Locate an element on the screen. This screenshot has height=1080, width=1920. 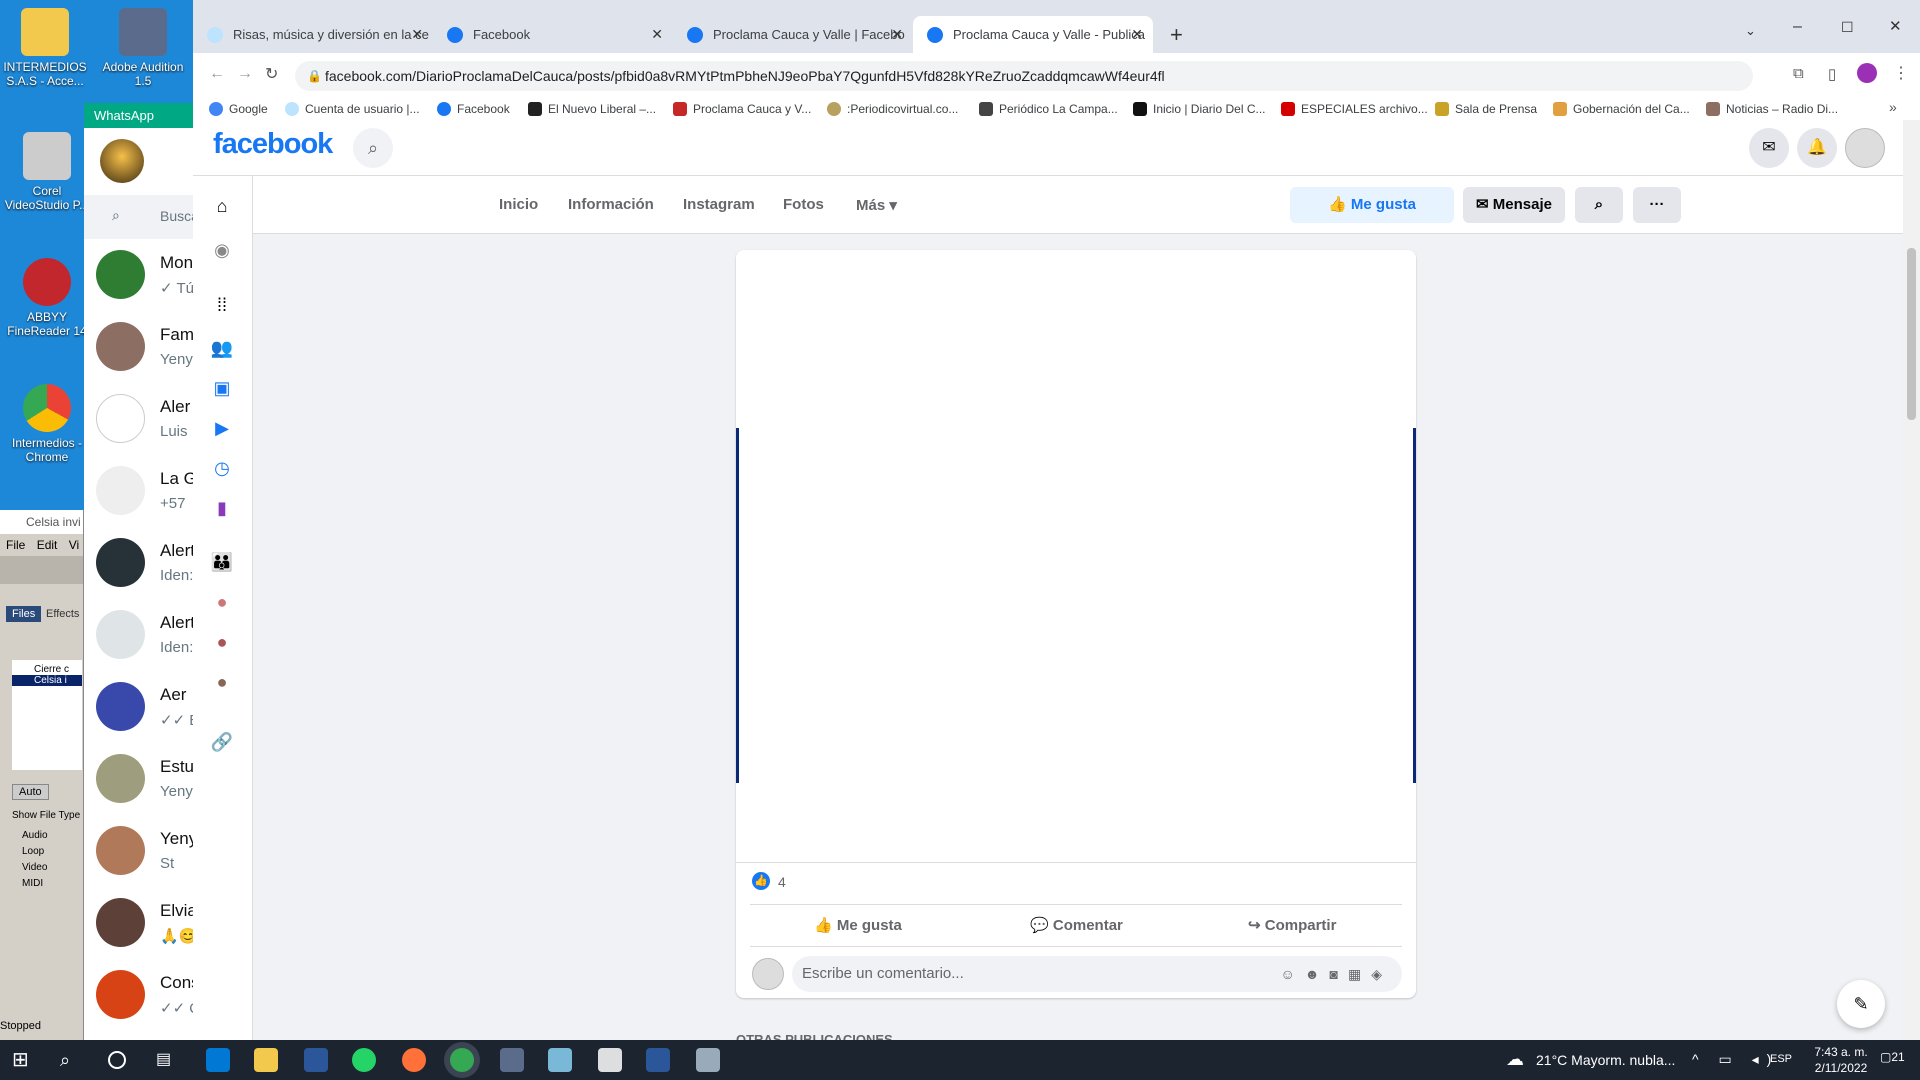
menu-grid-icon: ⁞⁞ is located at coordinates (222, 305).